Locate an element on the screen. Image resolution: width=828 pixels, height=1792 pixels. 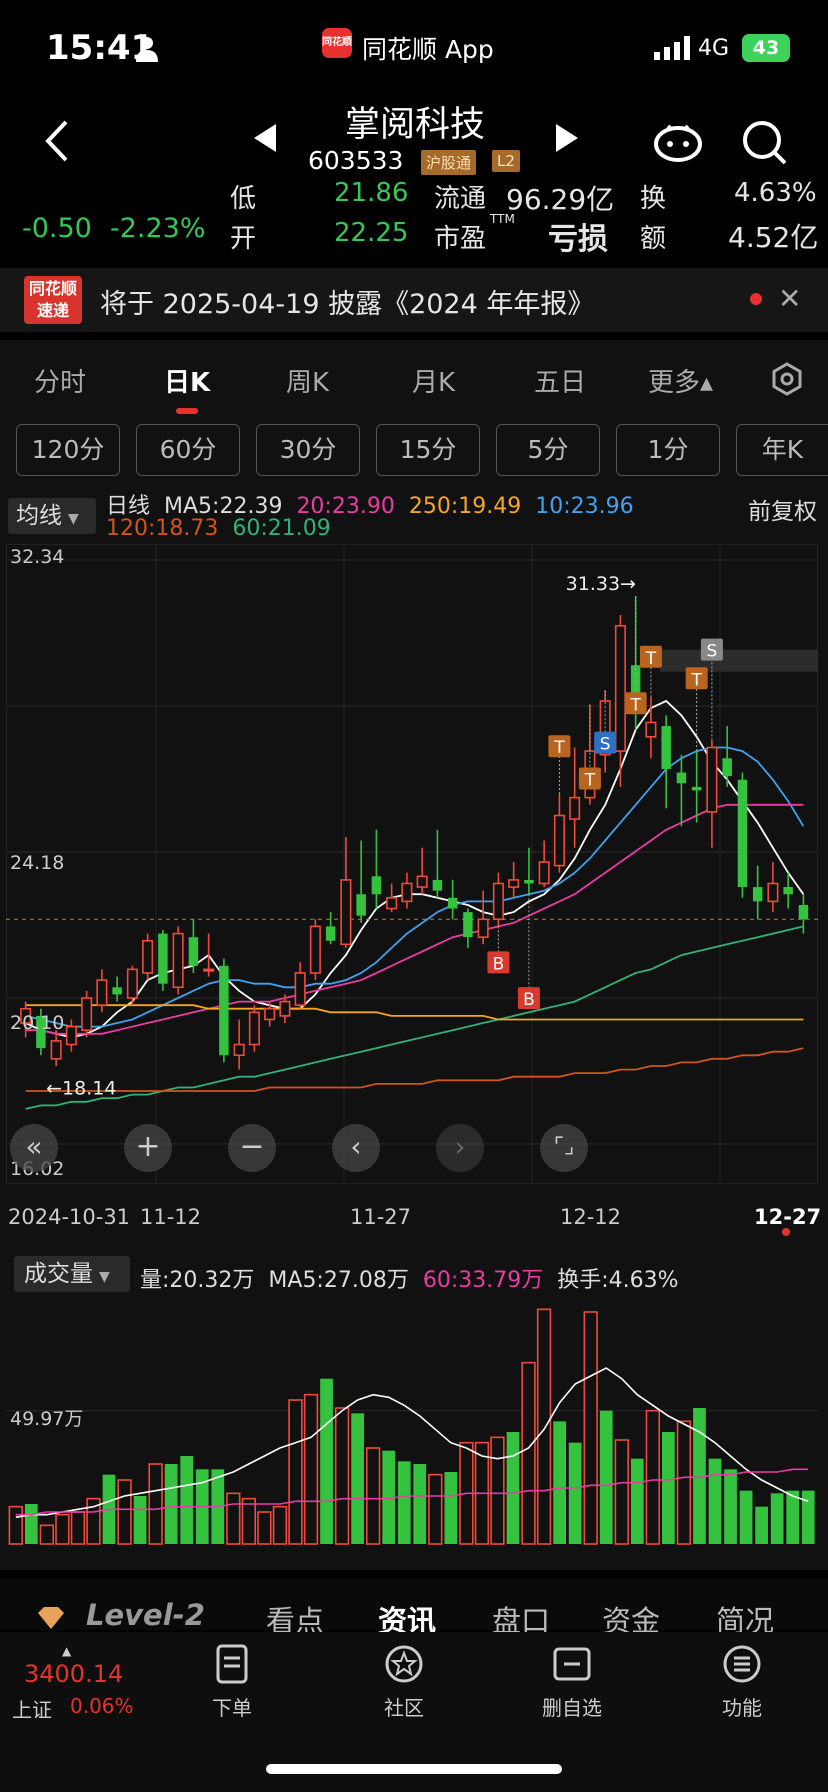
home-indicator is located at coordinates (414, 1769).